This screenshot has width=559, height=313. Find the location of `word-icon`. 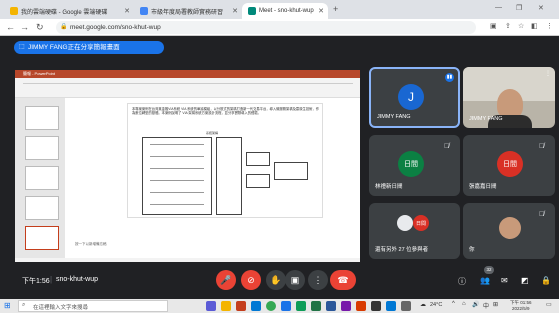

word-icon is located at coordinates (331, 306).